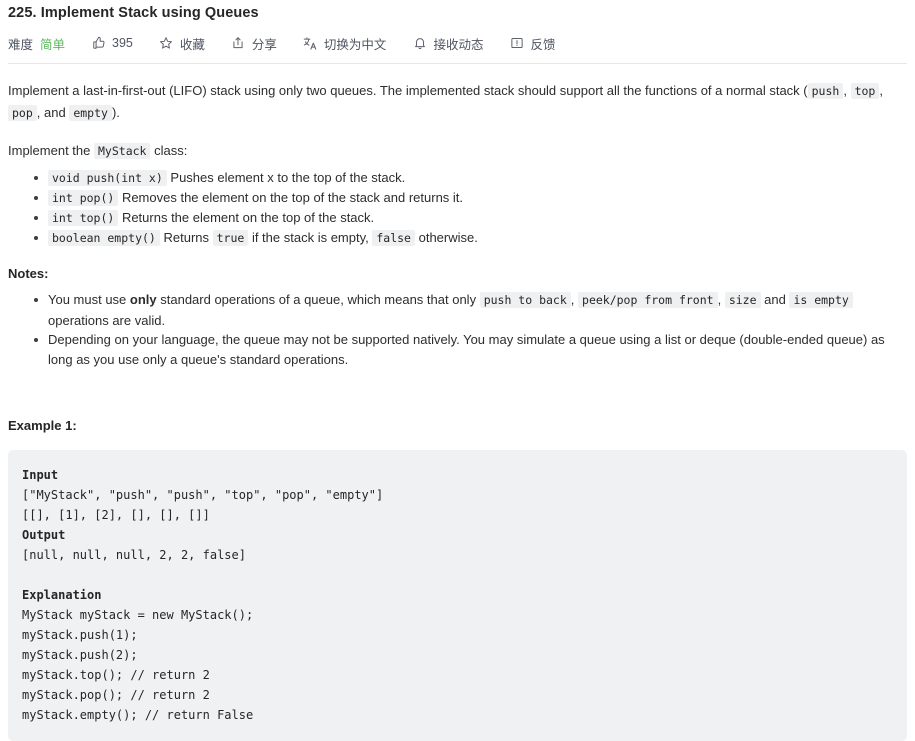  I want to click on method-signature-empty: boolean empty(), so click(104, 238).